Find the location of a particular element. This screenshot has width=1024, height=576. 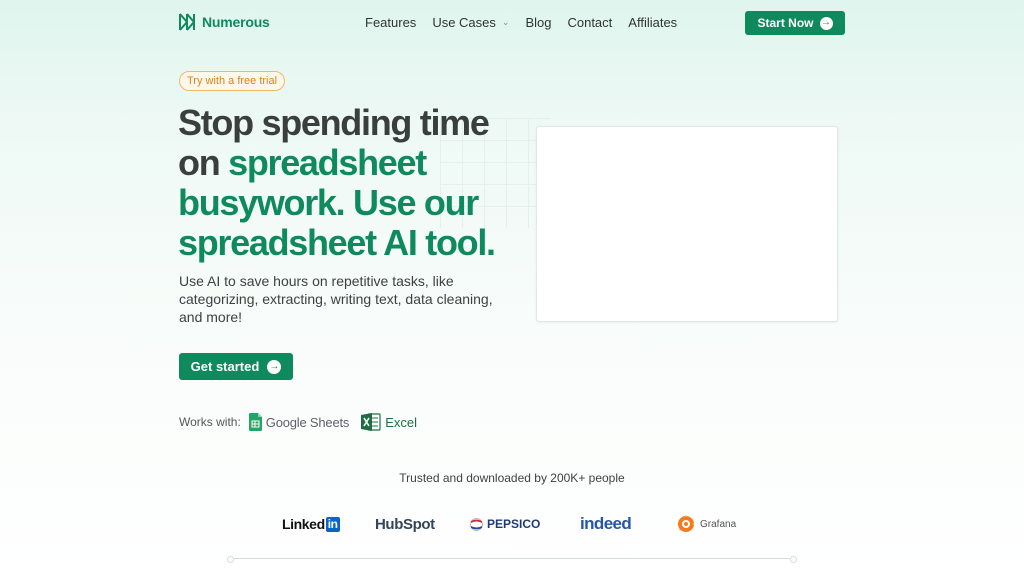

logo-text: Numerous is located at coordinates (236, 22).